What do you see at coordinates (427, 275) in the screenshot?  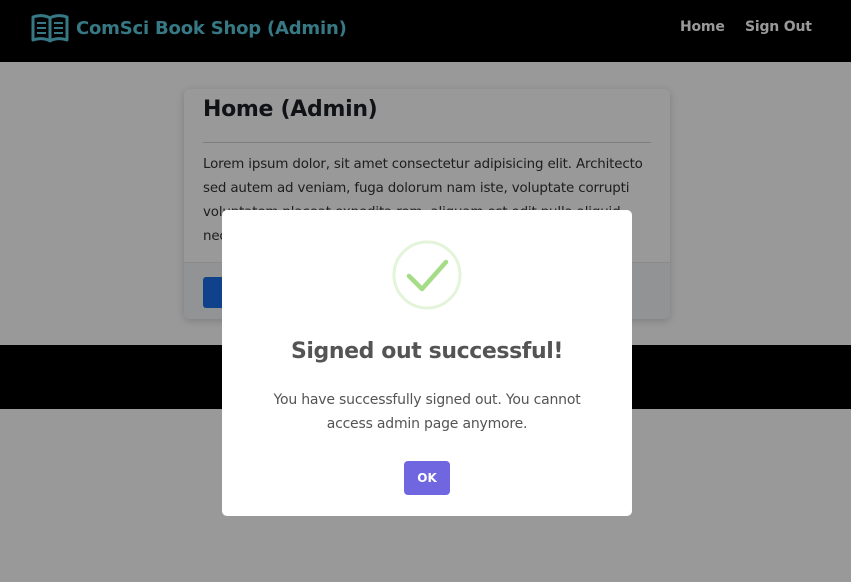 I see `success-checkmark-icon` at bounding box center [427, 275].